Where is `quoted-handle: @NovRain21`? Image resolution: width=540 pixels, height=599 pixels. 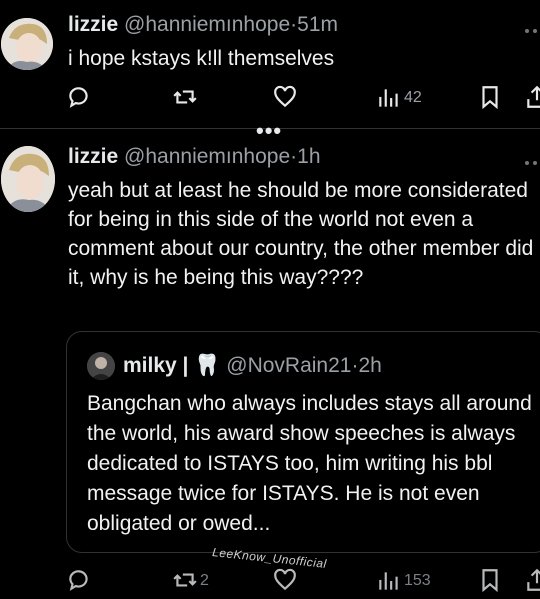
quoted-handle: @NovRain21 is located at coordinates (288, 365).